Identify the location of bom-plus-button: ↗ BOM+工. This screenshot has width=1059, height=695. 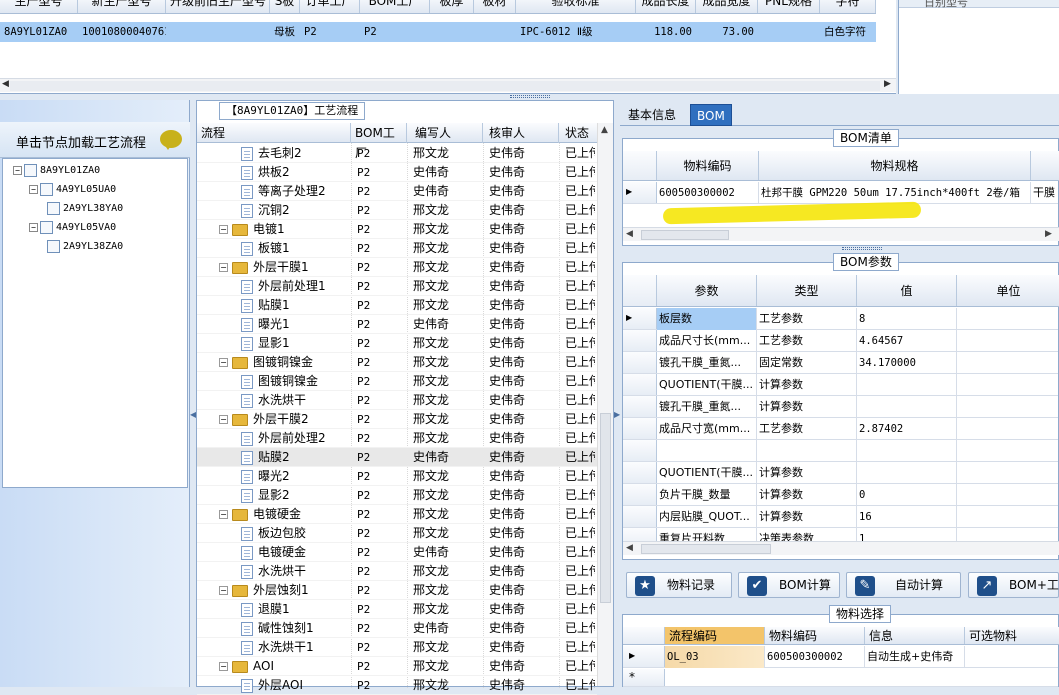
(1013, 585).